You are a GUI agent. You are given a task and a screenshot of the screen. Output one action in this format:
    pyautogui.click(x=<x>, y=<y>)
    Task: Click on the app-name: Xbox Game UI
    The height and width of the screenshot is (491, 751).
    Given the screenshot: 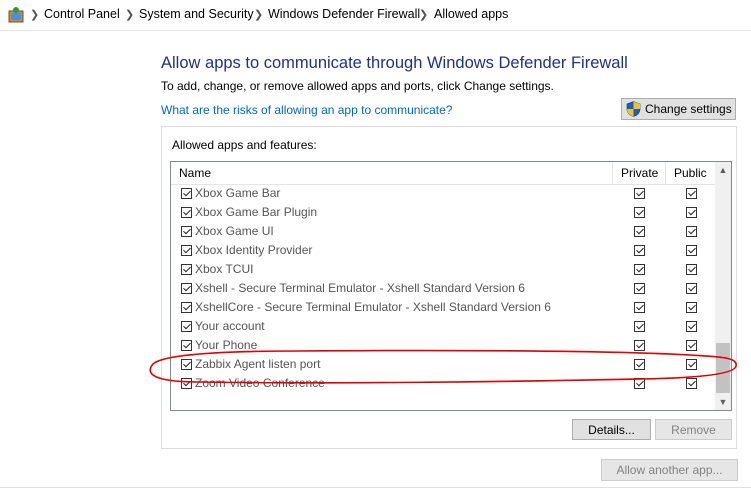 What is the action you would take?
    pyautogui.click(x=234, y=231)
    